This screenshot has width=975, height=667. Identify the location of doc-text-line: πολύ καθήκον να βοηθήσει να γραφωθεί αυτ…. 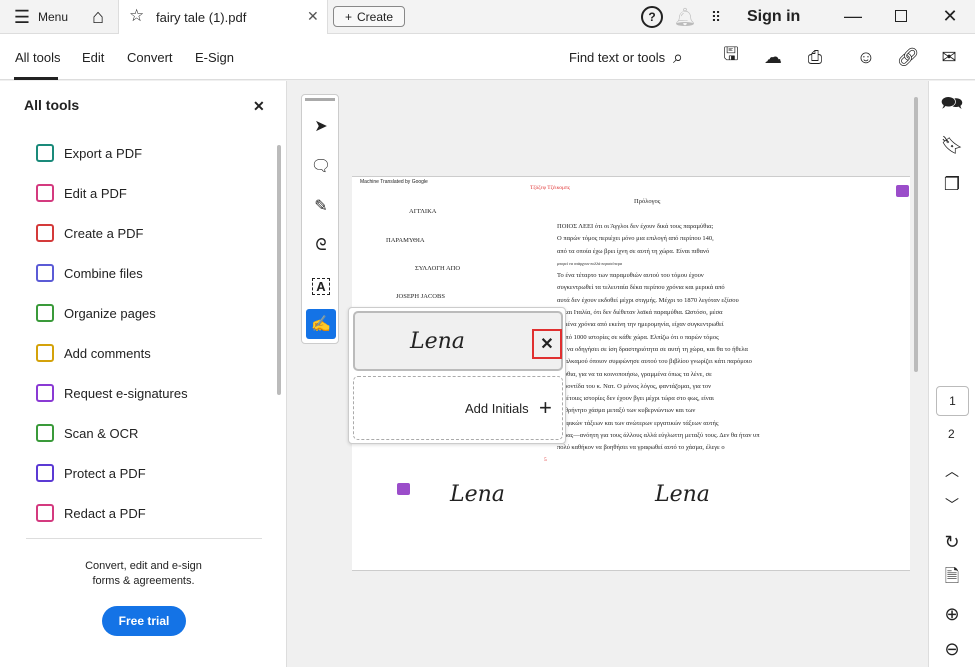
(641, 448).